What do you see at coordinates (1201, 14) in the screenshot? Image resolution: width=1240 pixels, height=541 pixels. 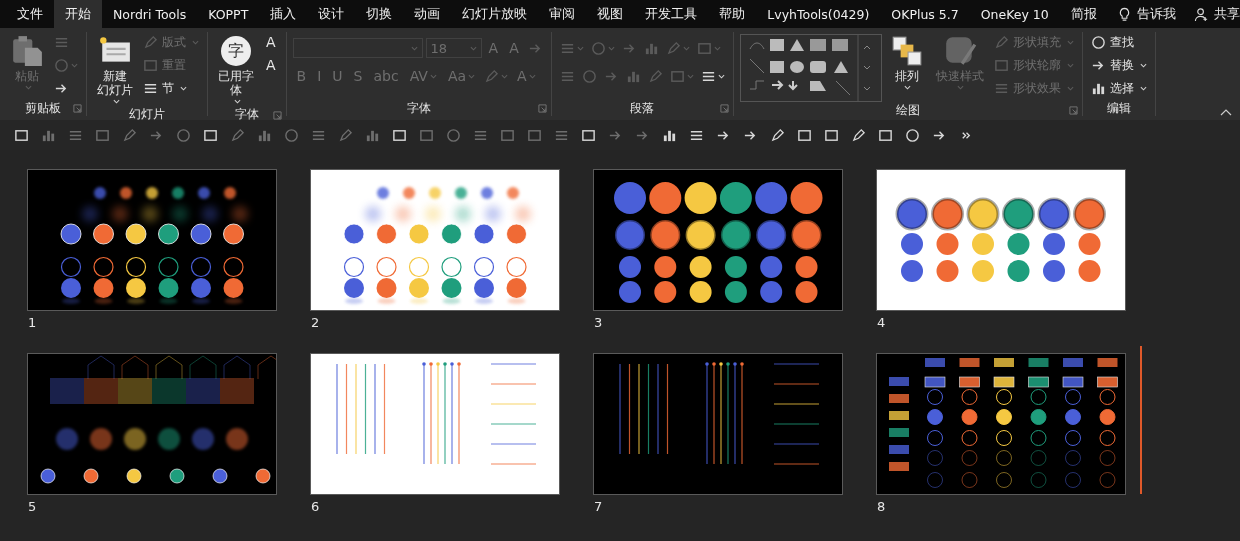 I see `person-icon` at bounding box center [1201, 14].